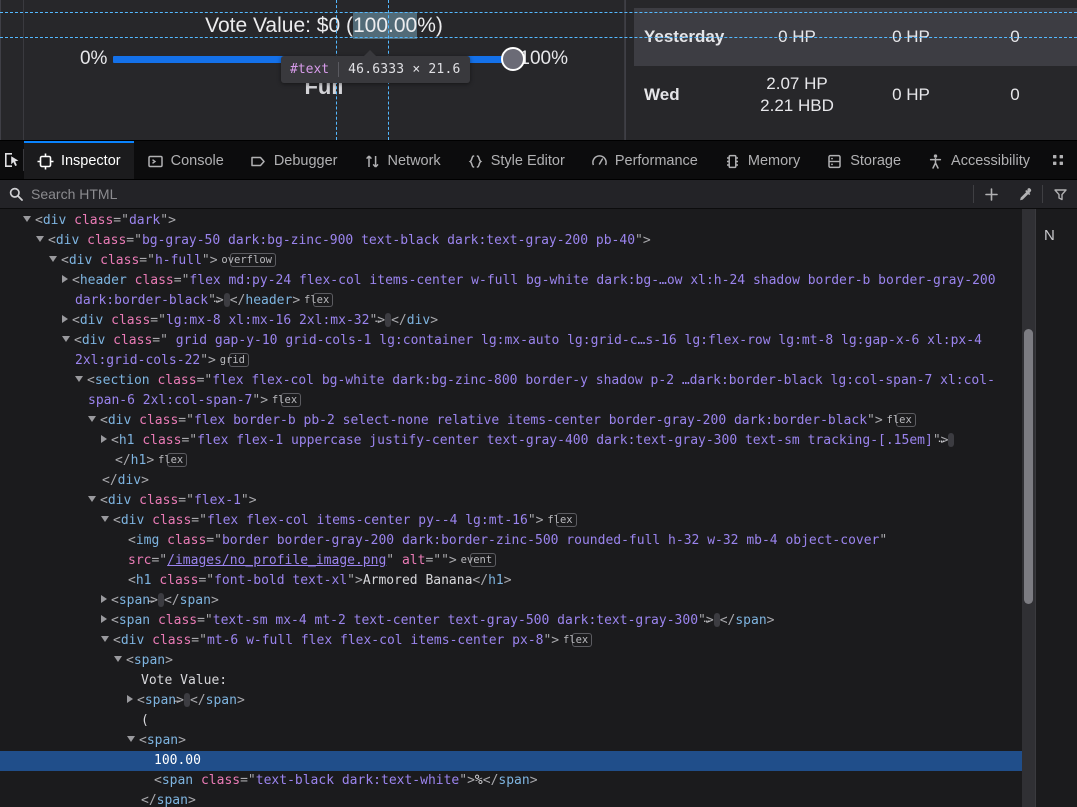 The height and width of the screenshot is (807, 1077). Describe the element at coordinates (517, 261) in the screenshot. I see `markup-node: <div class="h-full"> overflow` at that location.